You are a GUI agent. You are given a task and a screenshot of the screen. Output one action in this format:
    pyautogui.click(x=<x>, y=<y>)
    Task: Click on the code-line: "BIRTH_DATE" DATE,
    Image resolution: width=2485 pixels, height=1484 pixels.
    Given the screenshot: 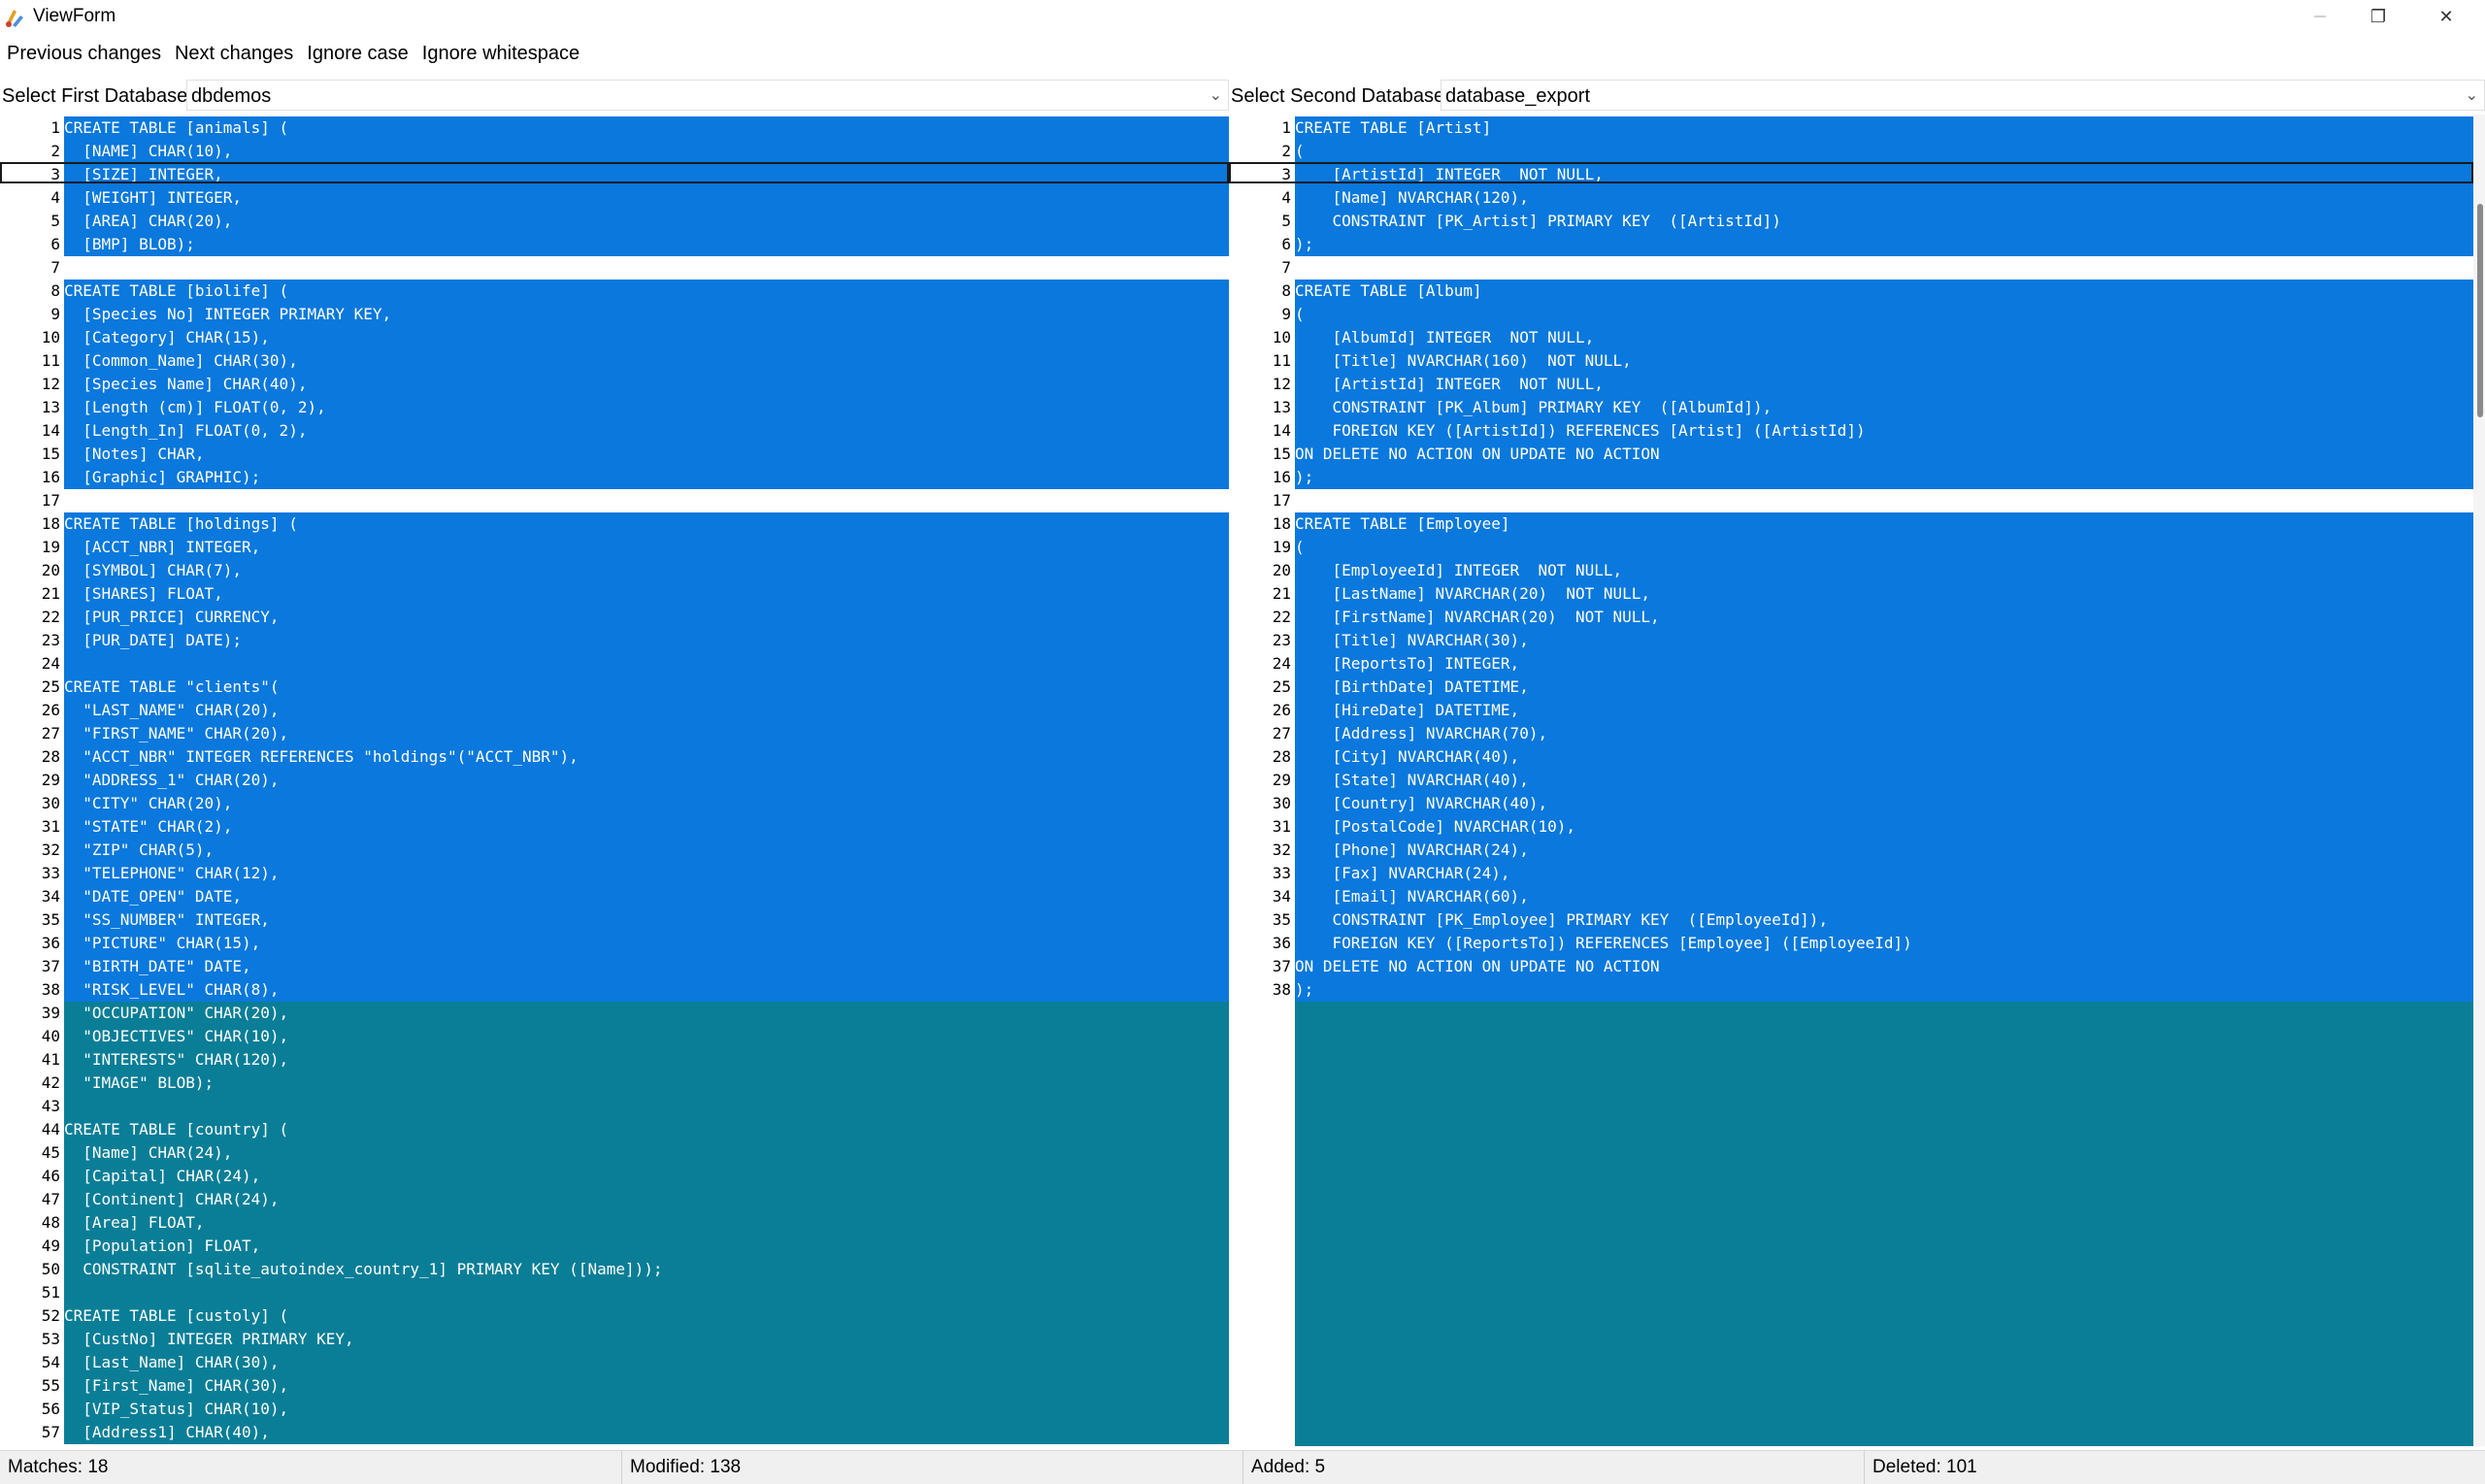 What is the action you would take?
    pyautogui.click(x=647, y=966)
    